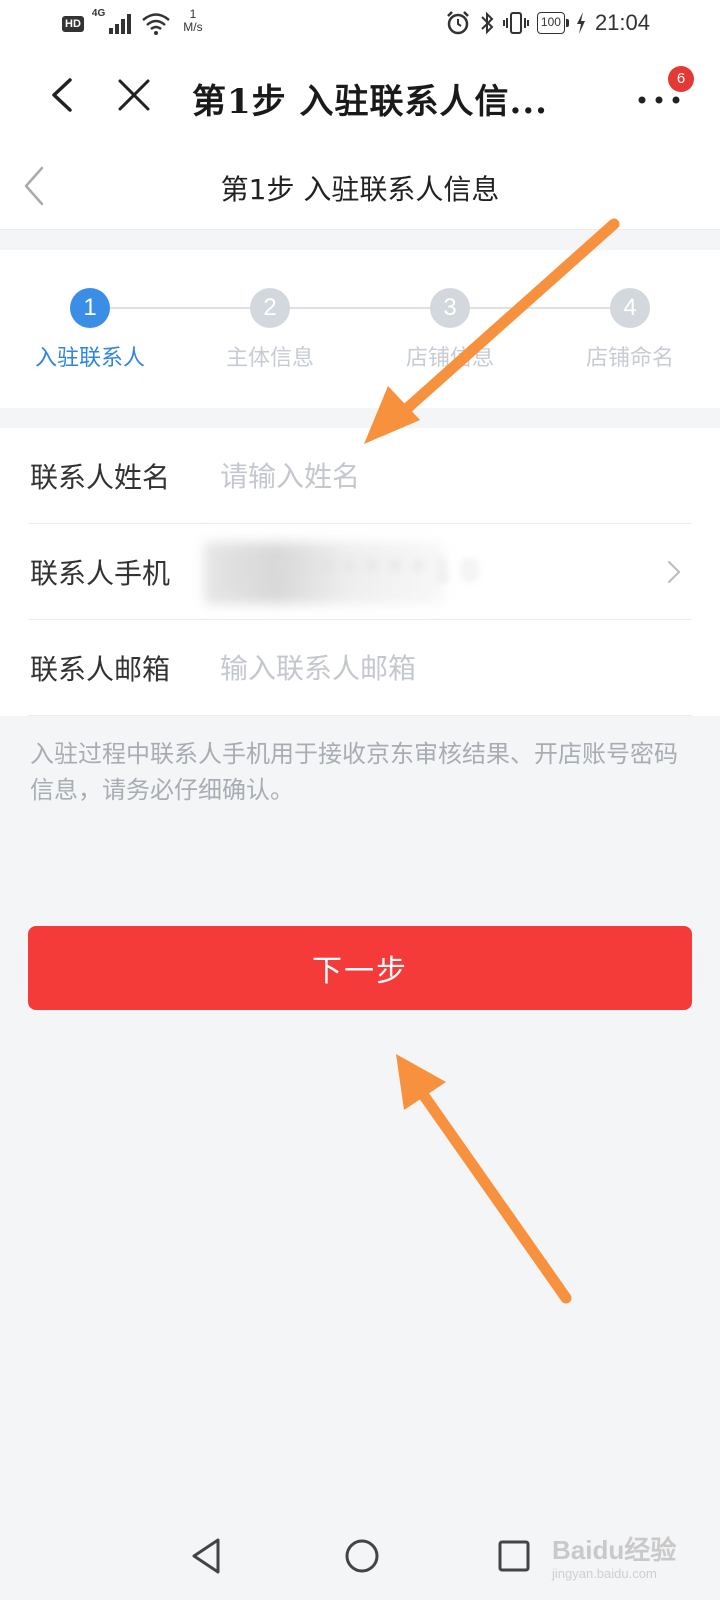 The image size is (720, 1600). I want to click on next-step-button: 下一步, so click(360, 968).